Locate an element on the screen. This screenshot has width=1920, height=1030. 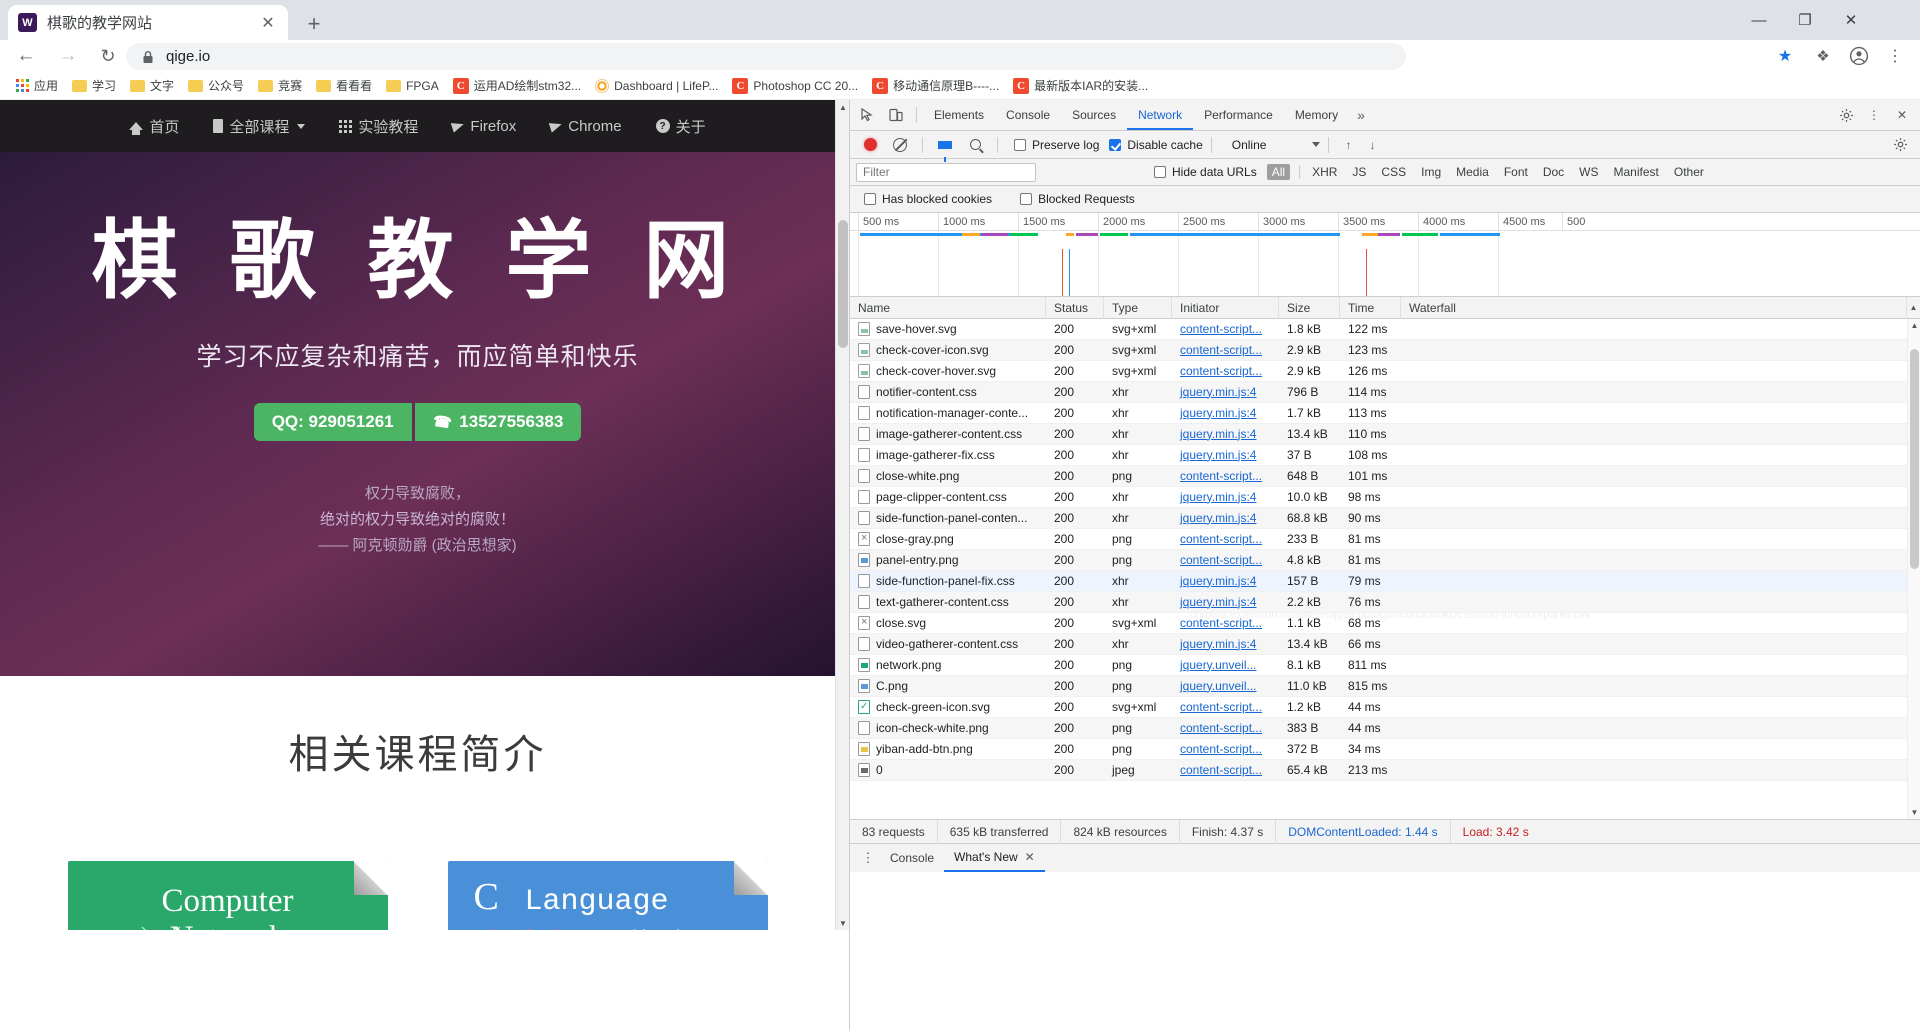
reload-button: ↻ is located at coordinates (108, 56).